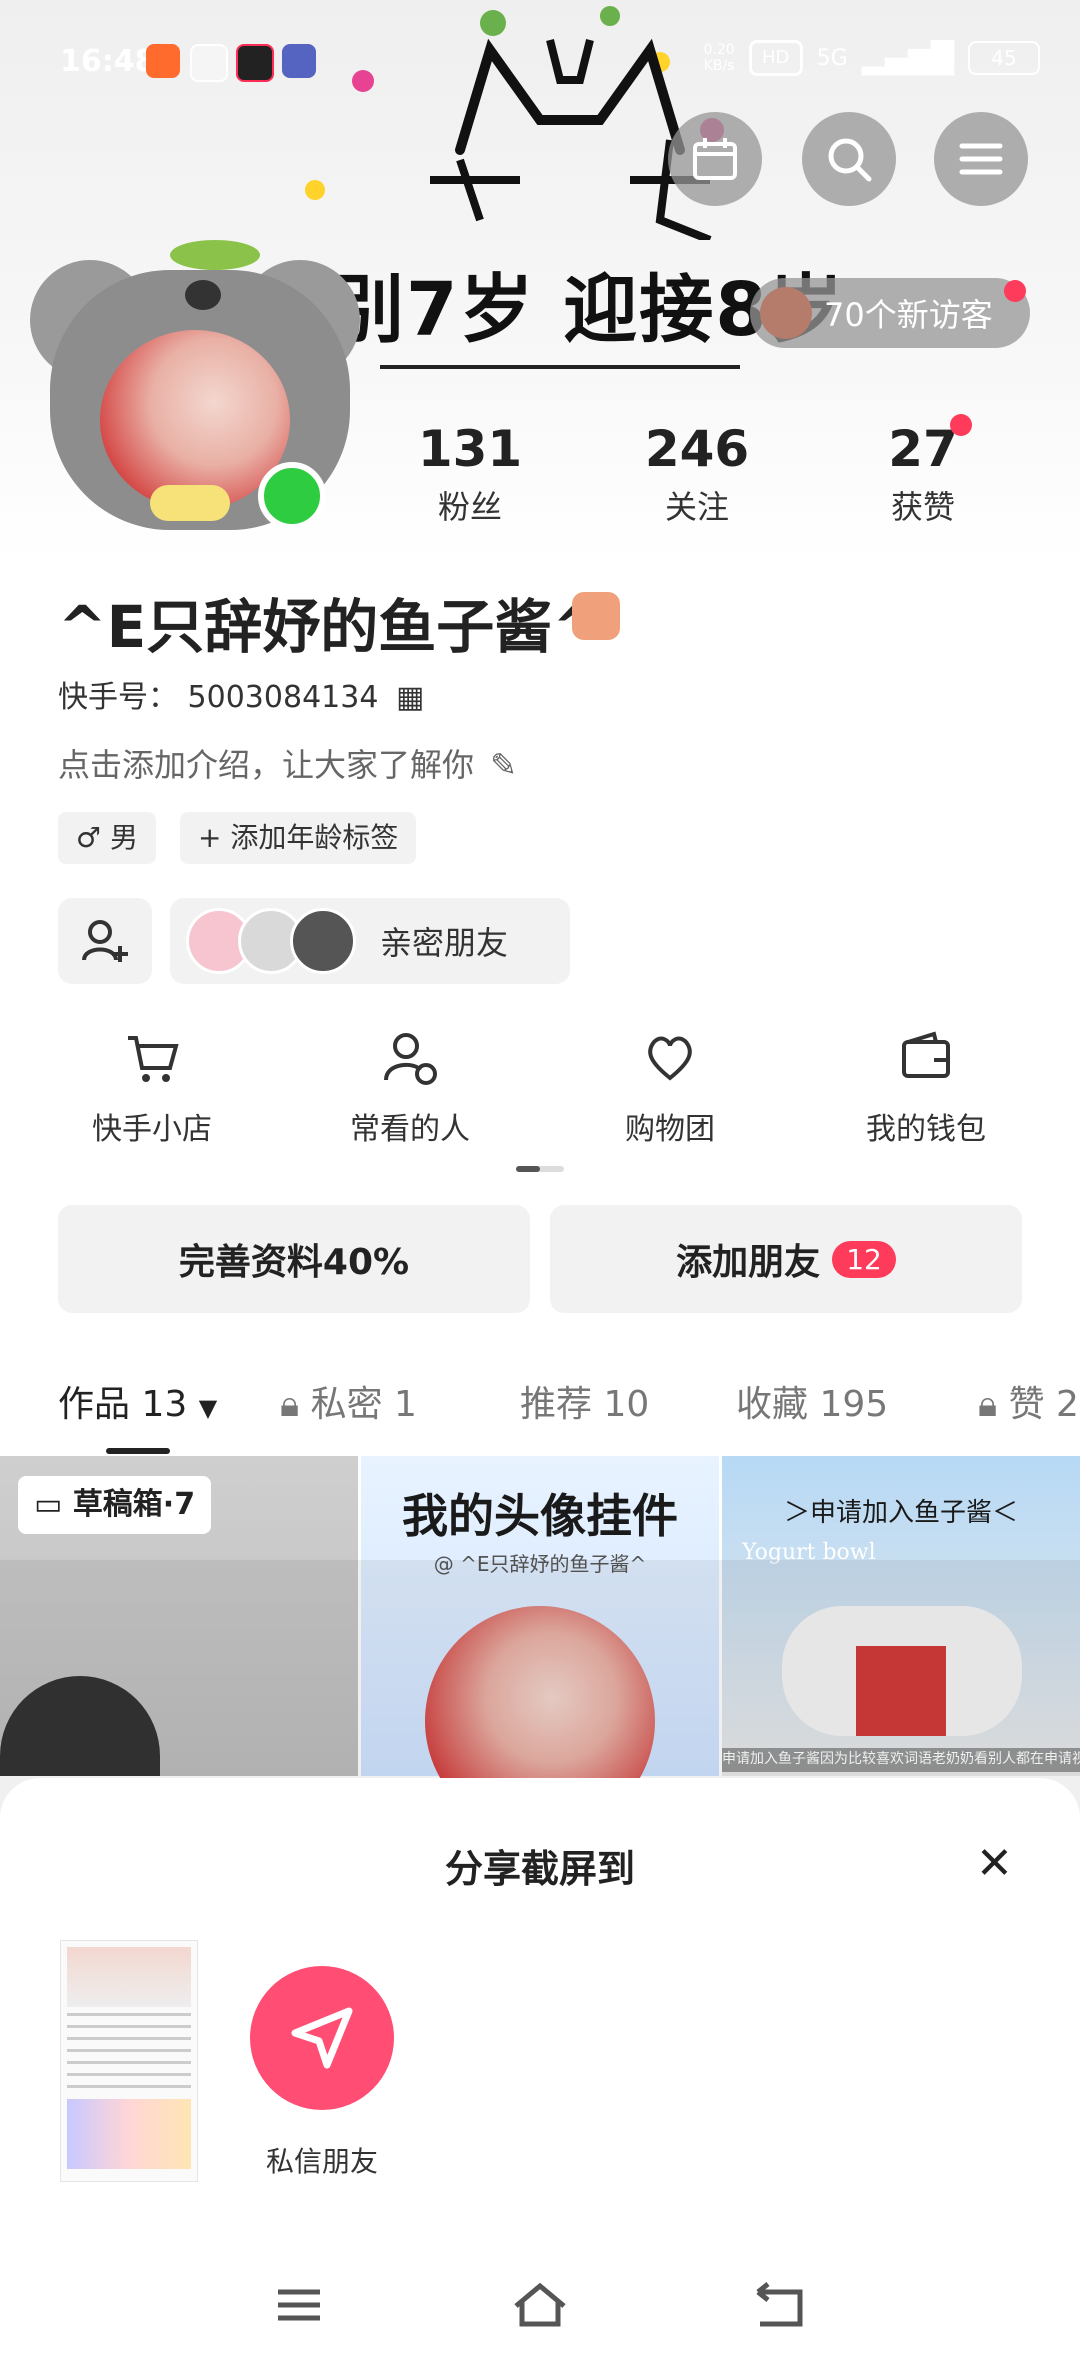 The width and height of the screenshot is (1080, 2376). Describe the element at coordinates (444, 943) in the screenshot. I see `close-friends-label: 亲密朋友` at that location.